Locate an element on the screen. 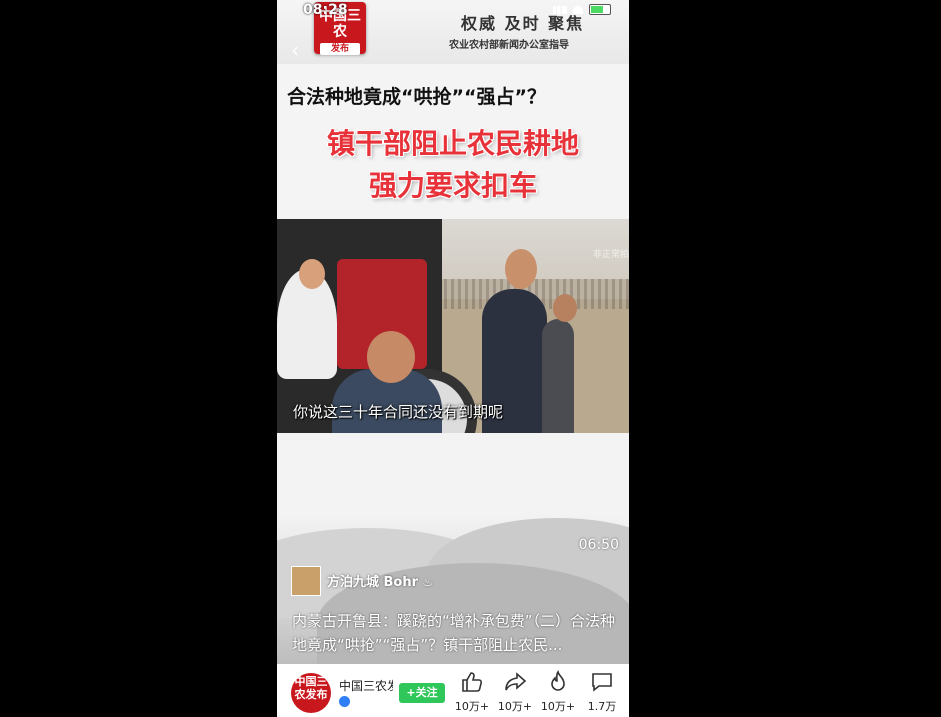 This screenshot has height=717, width=941. wifi-icon is located at coordinates (578, 9).